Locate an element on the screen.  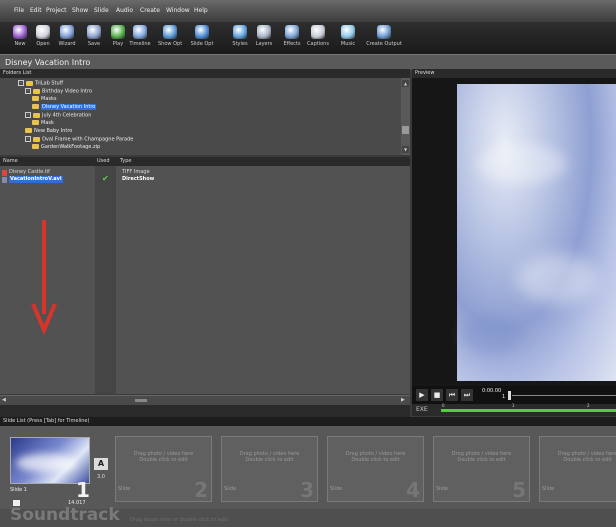
folder-label: GardenWalkFootage.zip is located at coordinates (71, 147).